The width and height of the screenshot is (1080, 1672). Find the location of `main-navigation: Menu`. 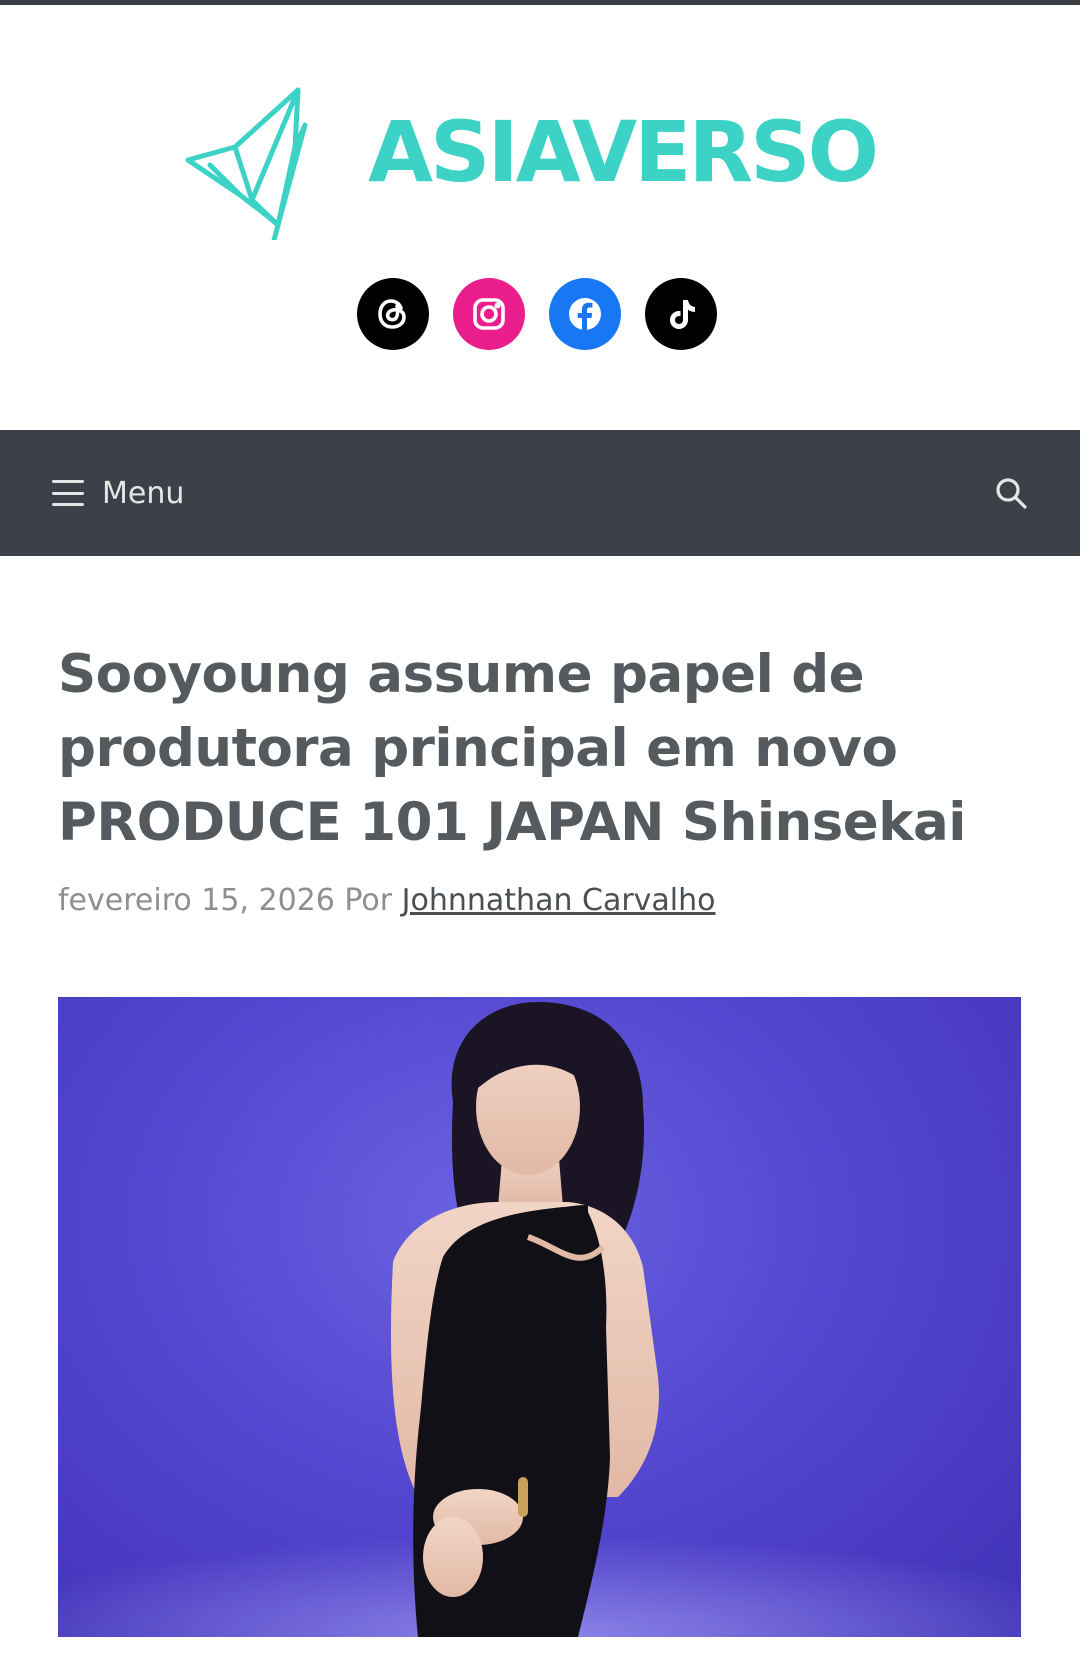

main-navigation: Menu is located at coordinates (540, 493).